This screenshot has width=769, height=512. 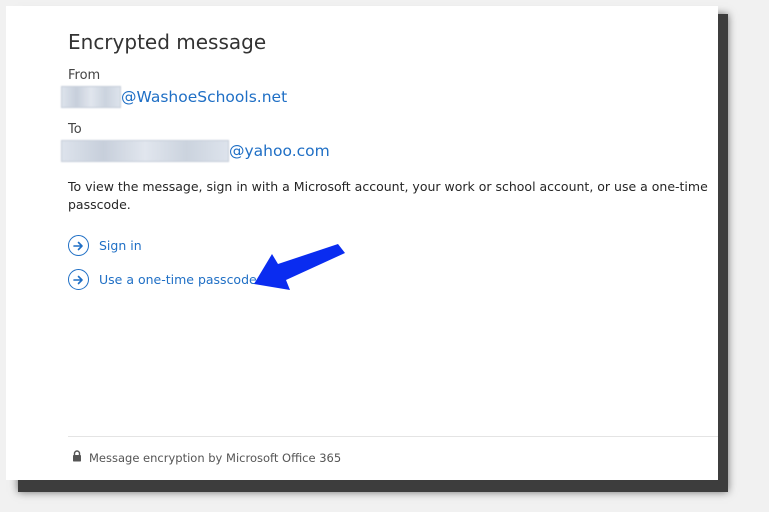 I want to click on one-time-passcode-label: Use a one-time passcode, so click(x=178, y=279).